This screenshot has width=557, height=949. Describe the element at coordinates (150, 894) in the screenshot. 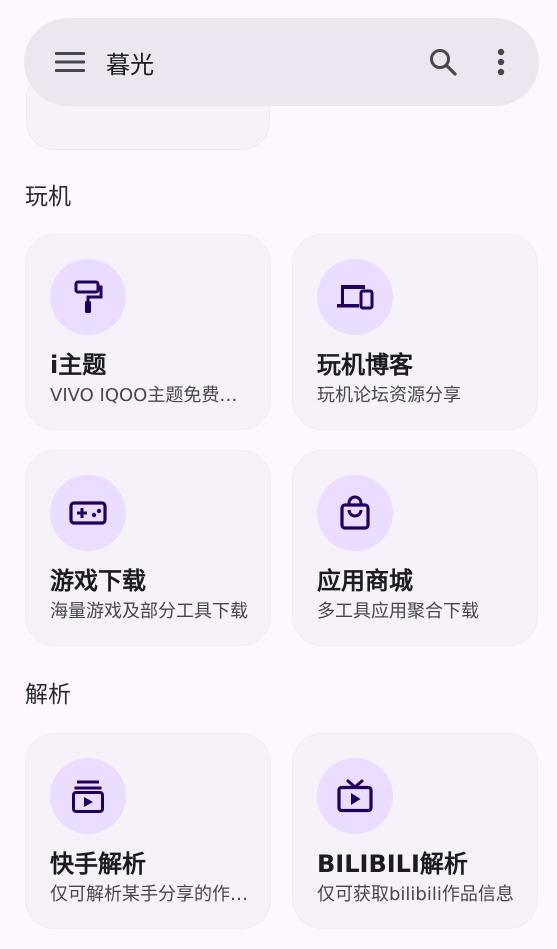

I see `card-subtitle: 仅可解析某手分享的作品链接` at that location.